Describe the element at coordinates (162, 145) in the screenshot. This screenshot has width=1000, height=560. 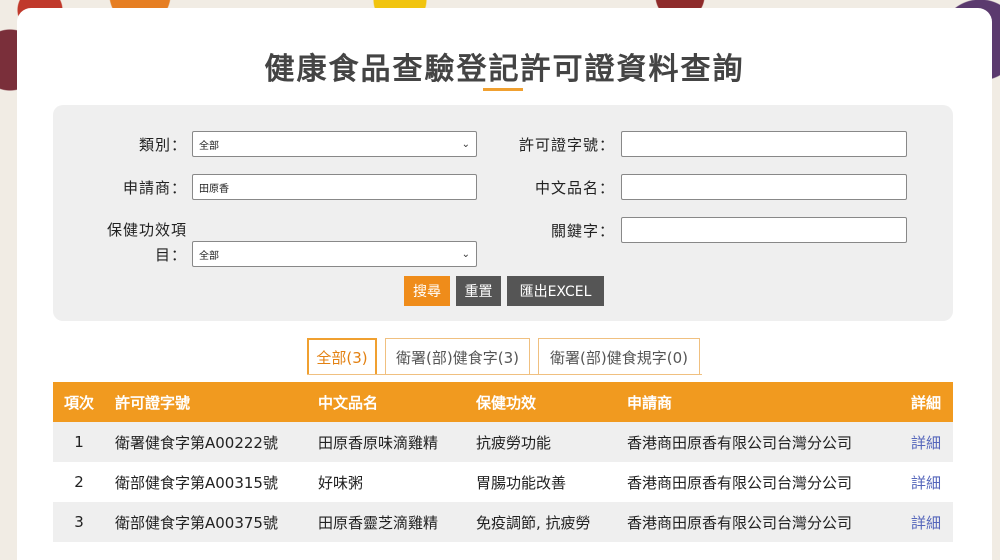
I see `category-label: 類別：` at that location.